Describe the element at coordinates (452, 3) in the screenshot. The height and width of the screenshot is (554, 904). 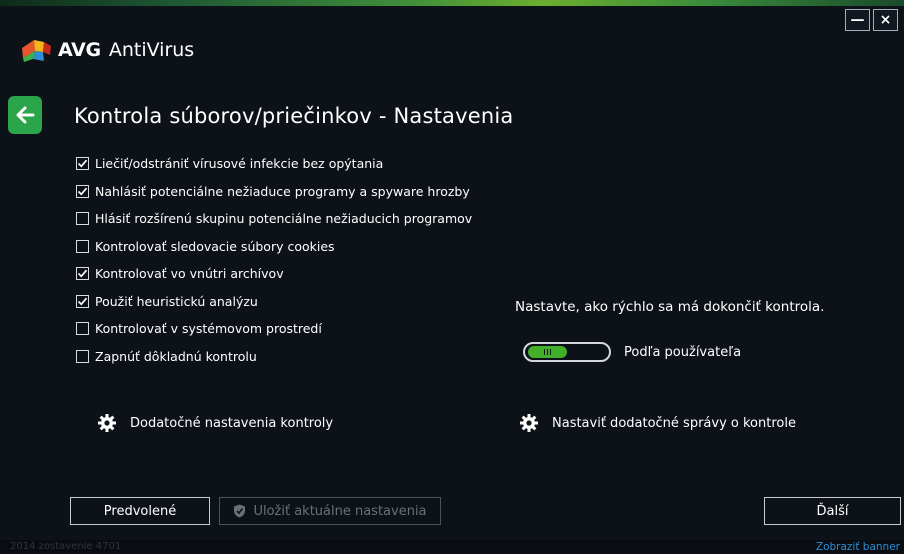
I see `title-bar-accent` at that location.